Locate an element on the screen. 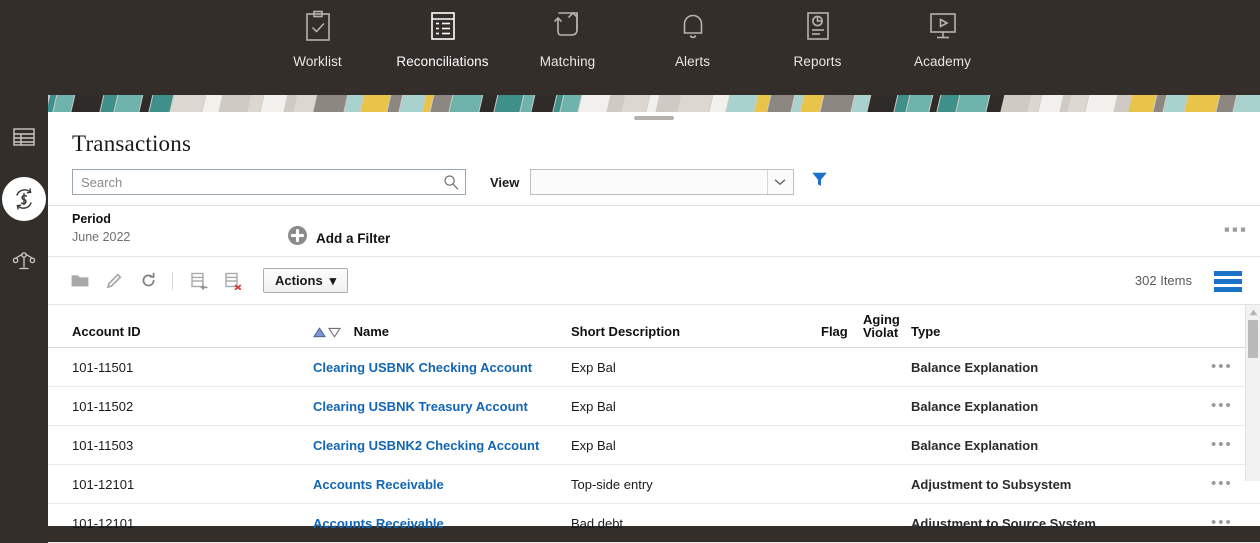  cell-account-id: 101-11503 is located at coordinates (180, 444).